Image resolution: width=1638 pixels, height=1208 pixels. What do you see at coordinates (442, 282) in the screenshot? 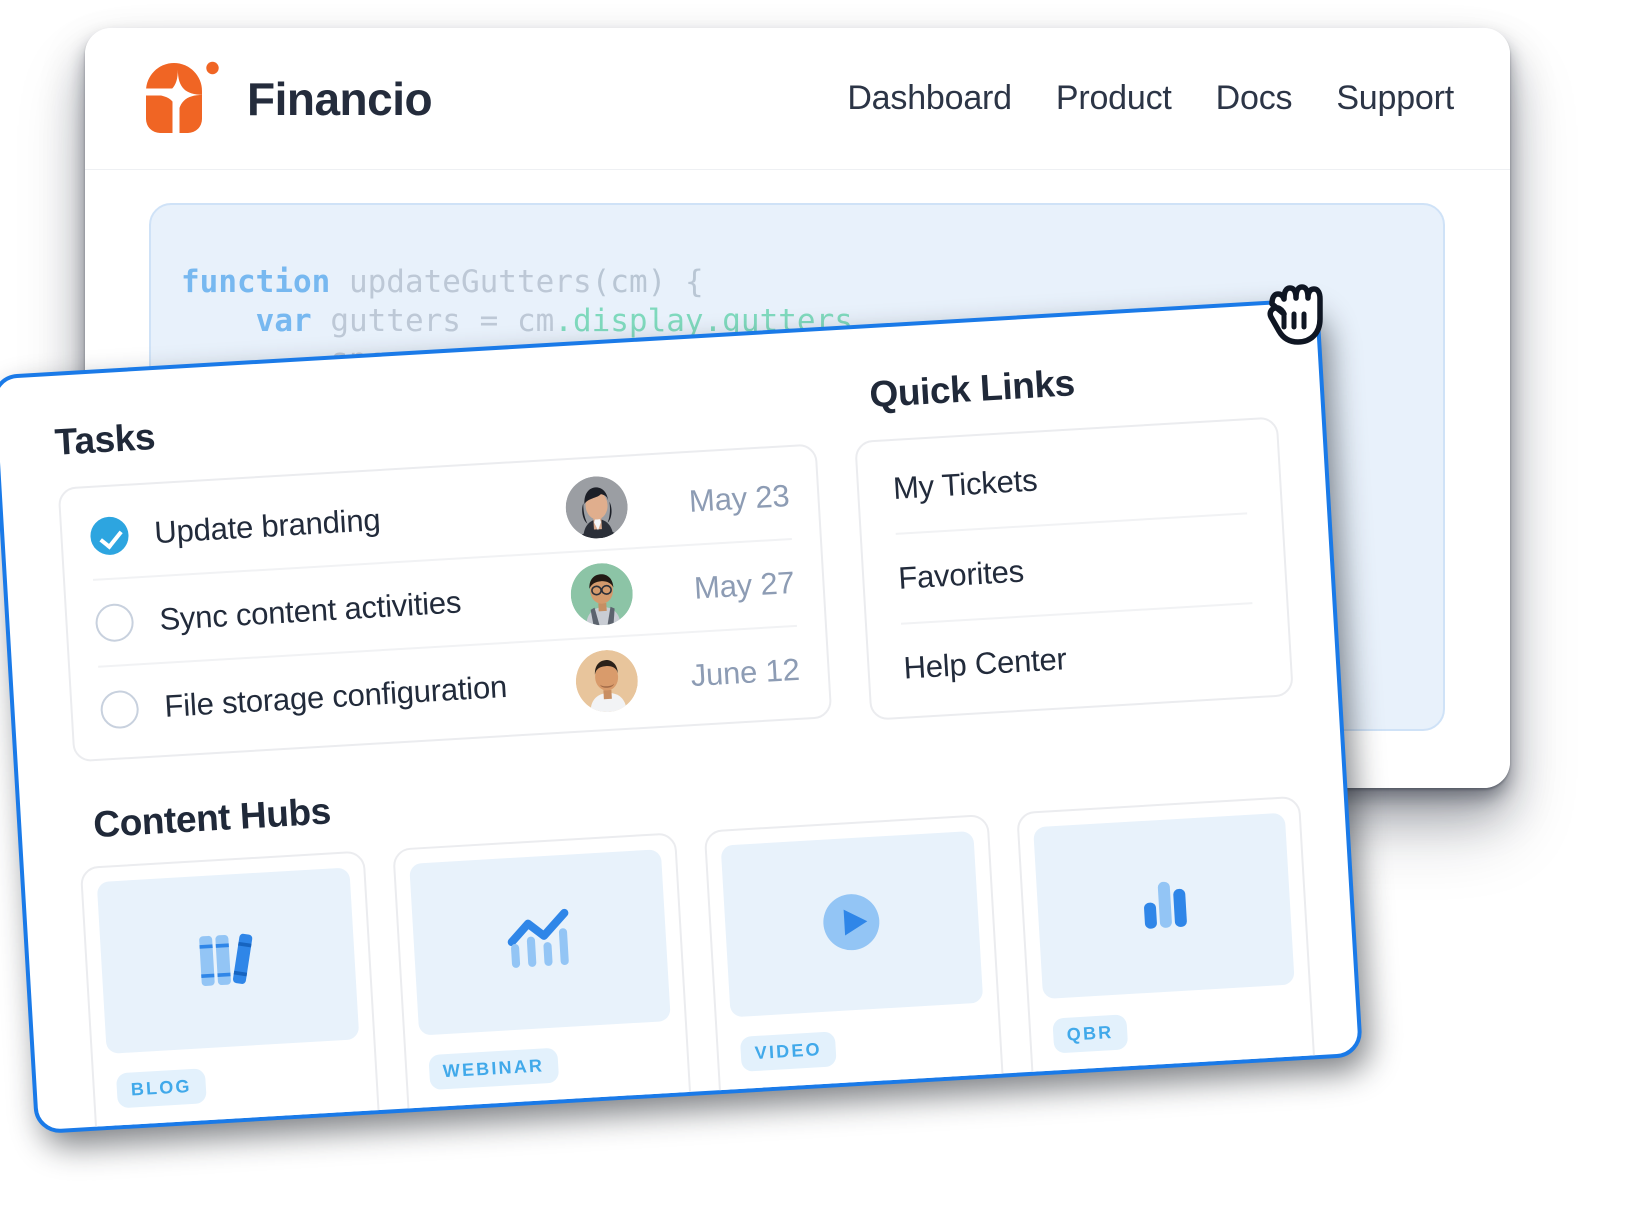
I see `code-line: function updateGutters(cm) {` at bounding box center [442, 282].